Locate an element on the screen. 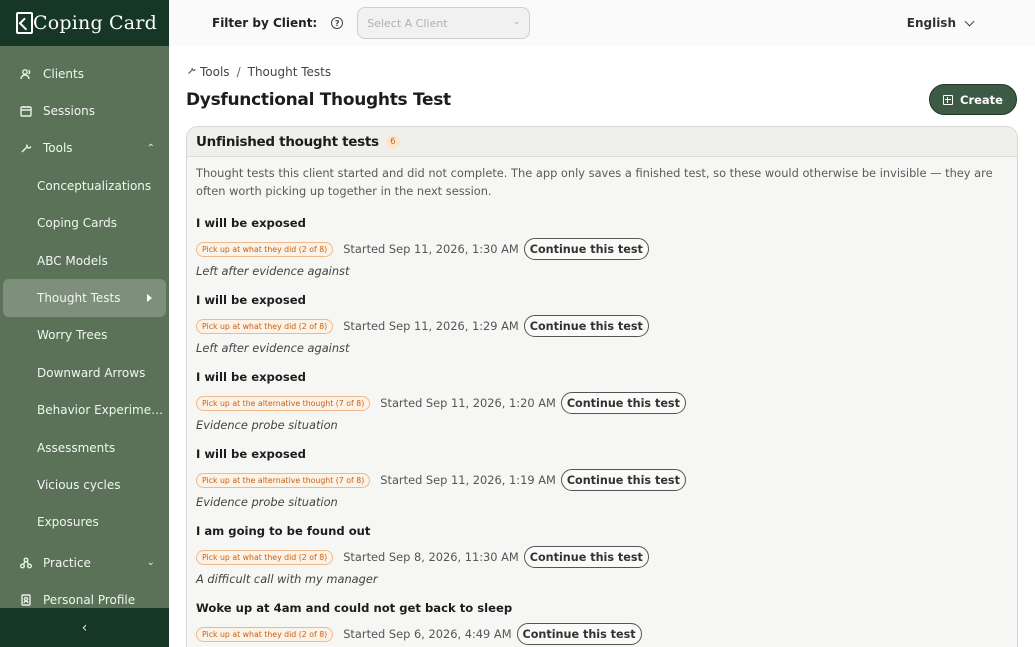 This screenshot has height=647, width=1035. sidebar-item-exposures: Exposures is located at coordinates (84, 522).